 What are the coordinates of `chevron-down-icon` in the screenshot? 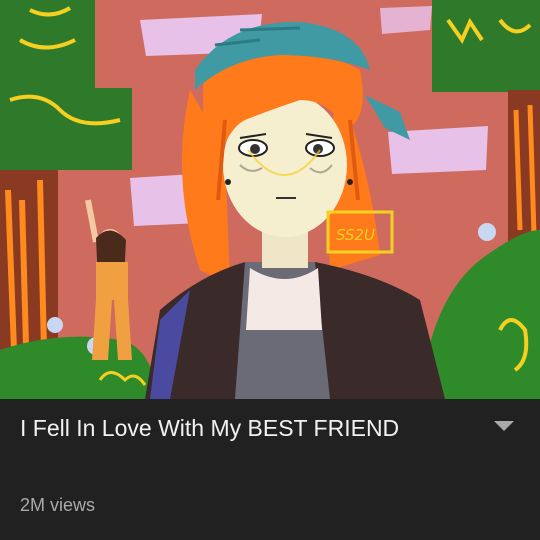 It's located at (504, 426).